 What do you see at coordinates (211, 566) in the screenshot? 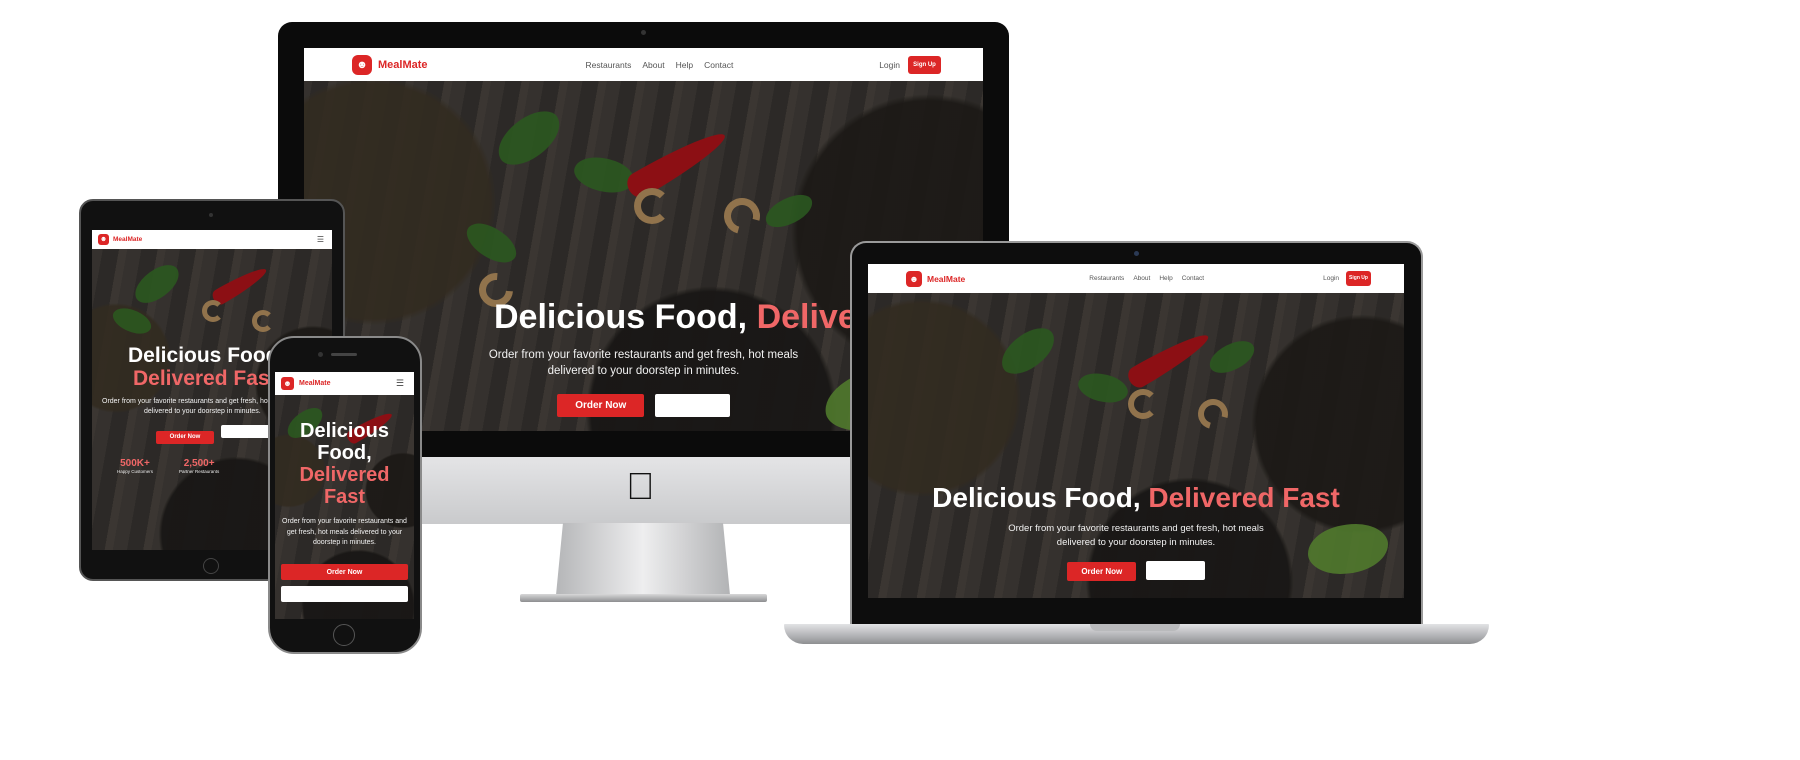
I see `tablet-home-button` at bounding box center [211, 566].